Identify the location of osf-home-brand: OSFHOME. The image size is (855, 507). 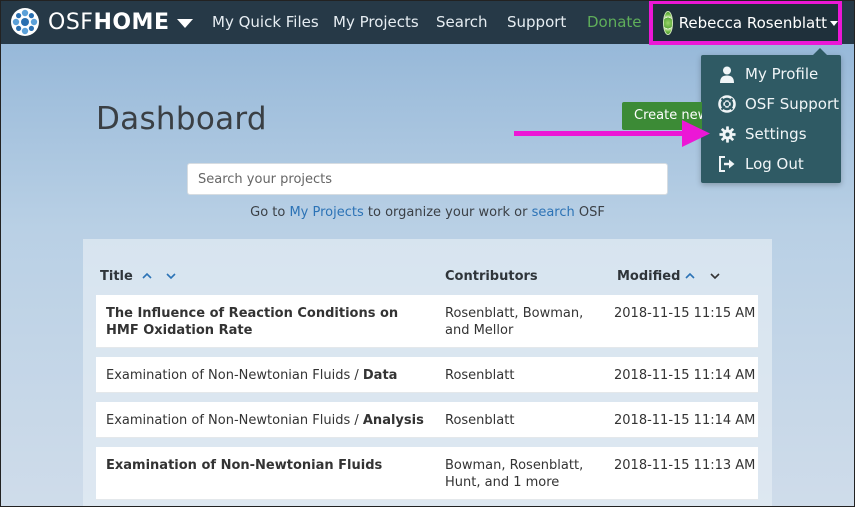
(102, 22).